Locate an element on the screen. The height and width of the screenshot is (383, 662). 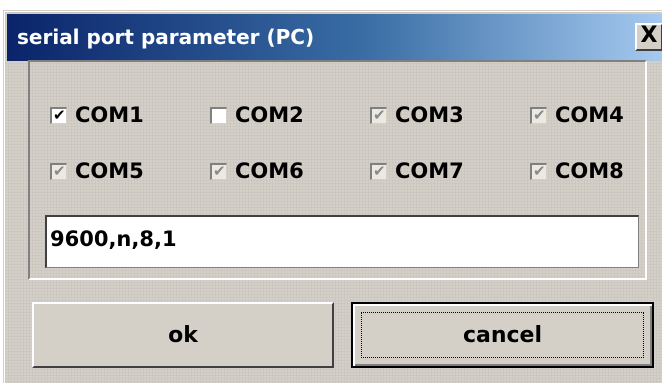
checkbox-label: COM3 is located at coordinates (429, 115).